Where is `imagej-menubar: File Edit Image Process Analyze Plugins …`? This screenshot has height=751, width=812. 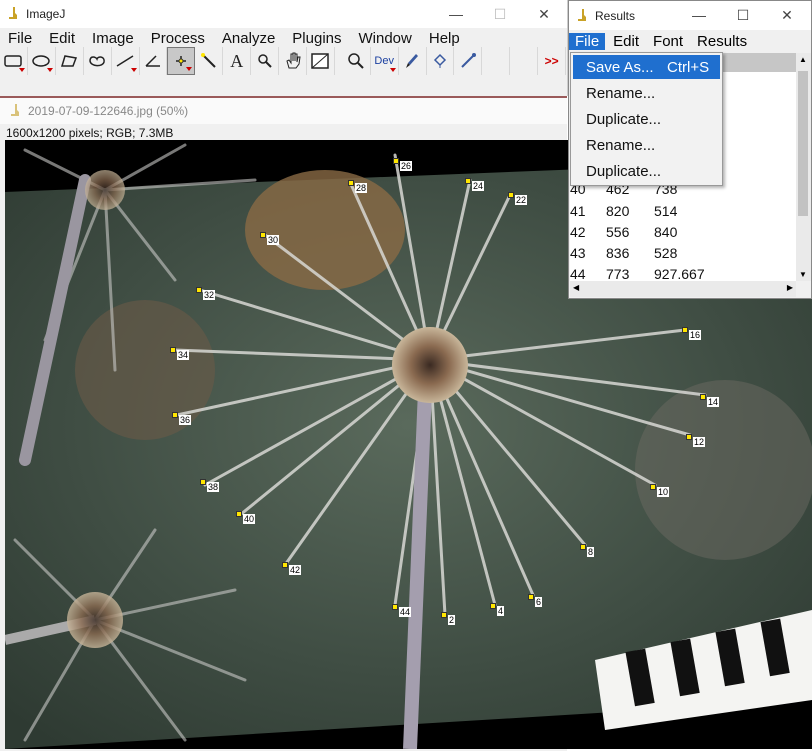 imagej-menubar: File Edit Image Process Analyze Plugins … is located at coordinates (283, 38).